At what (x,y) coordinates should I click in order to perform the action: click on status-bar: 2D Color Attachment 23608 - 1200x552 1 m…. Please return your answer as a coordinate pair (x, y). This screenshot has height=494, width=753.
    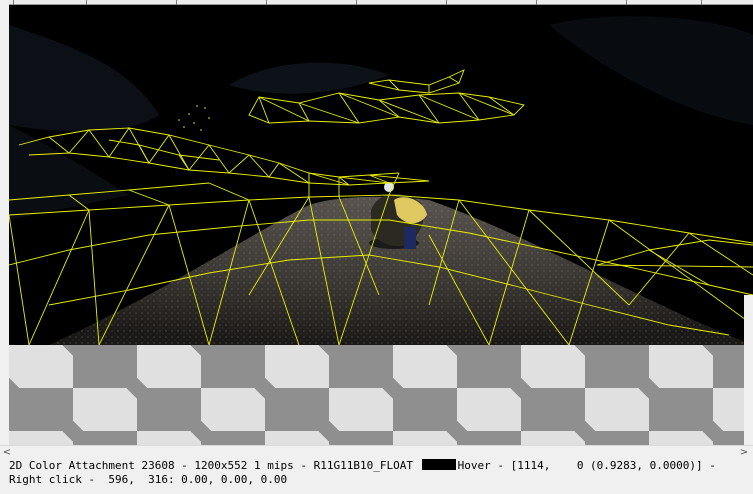
    Looking at the image, I should click on (376, 476).